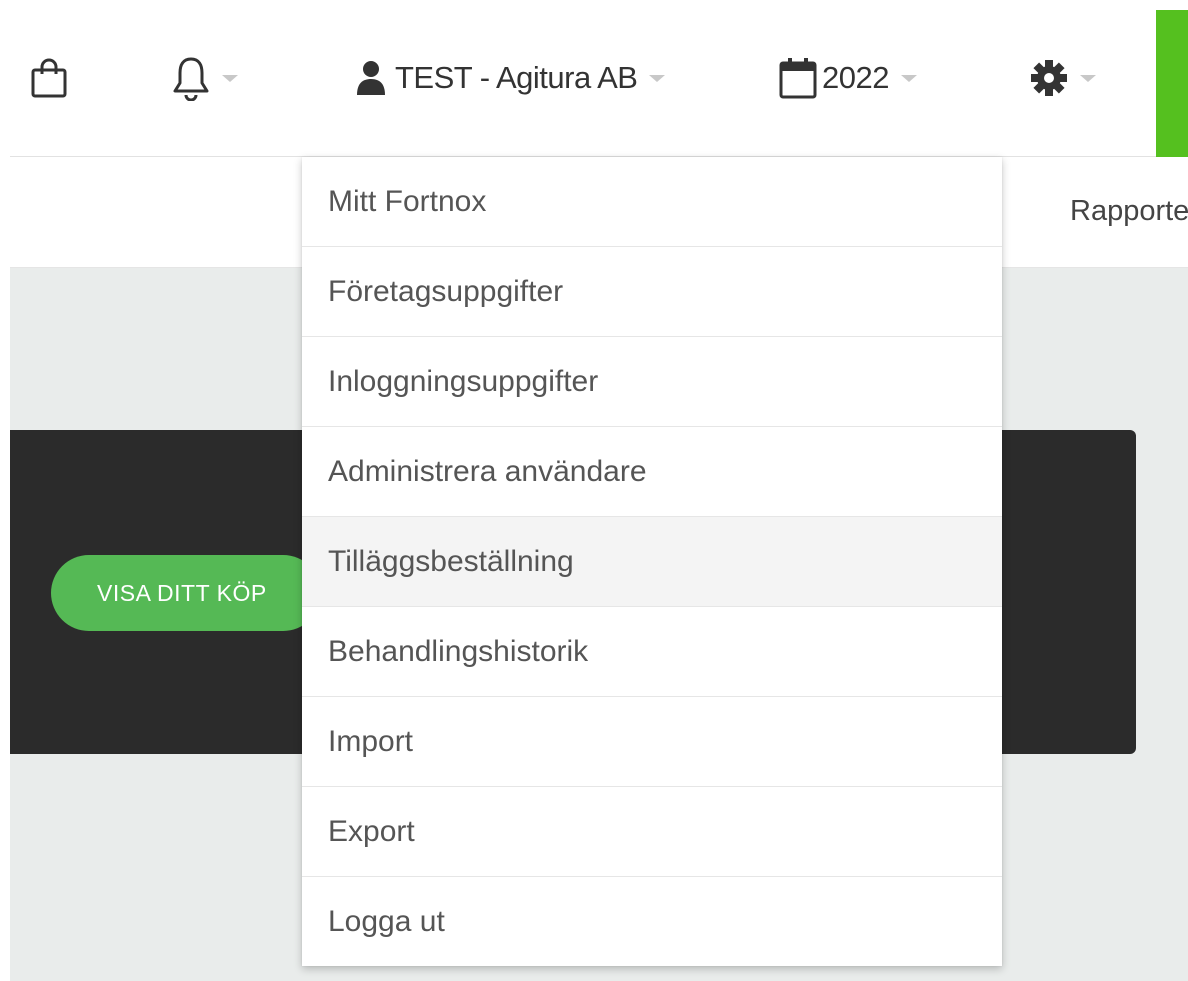  I want to click on menu-item-logout: Logga ut, so click(652, 921).